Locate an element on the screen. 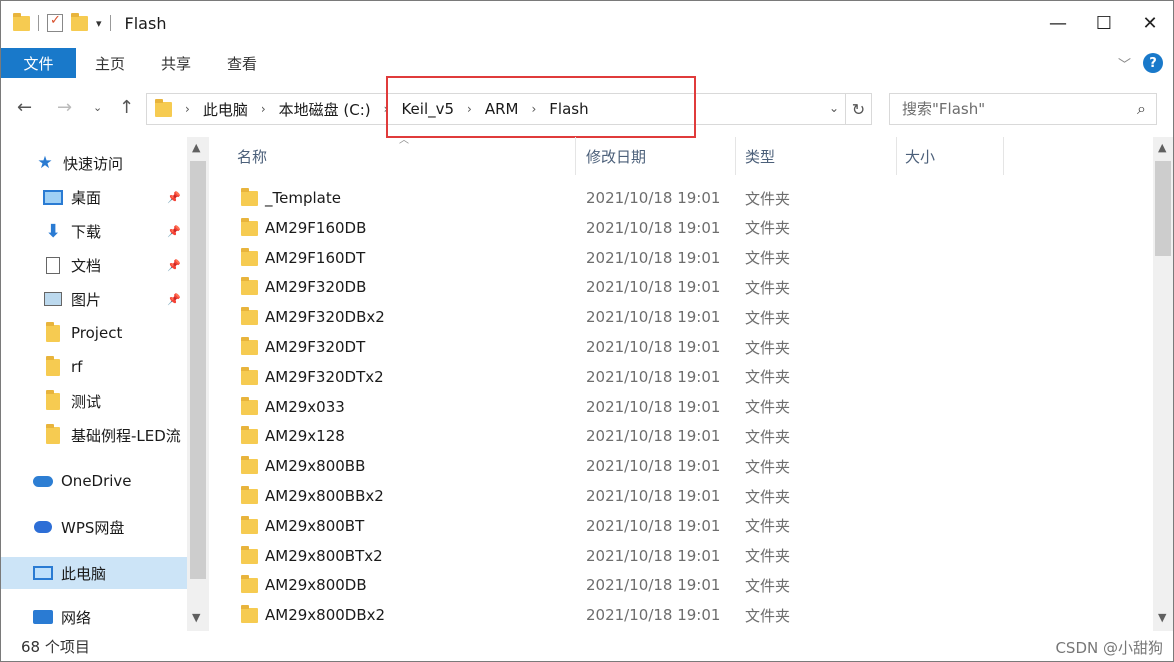  table-row: AM29F320DTx2 2021/10/18 19:01 文件夹 is located at coordinates (663, 377).